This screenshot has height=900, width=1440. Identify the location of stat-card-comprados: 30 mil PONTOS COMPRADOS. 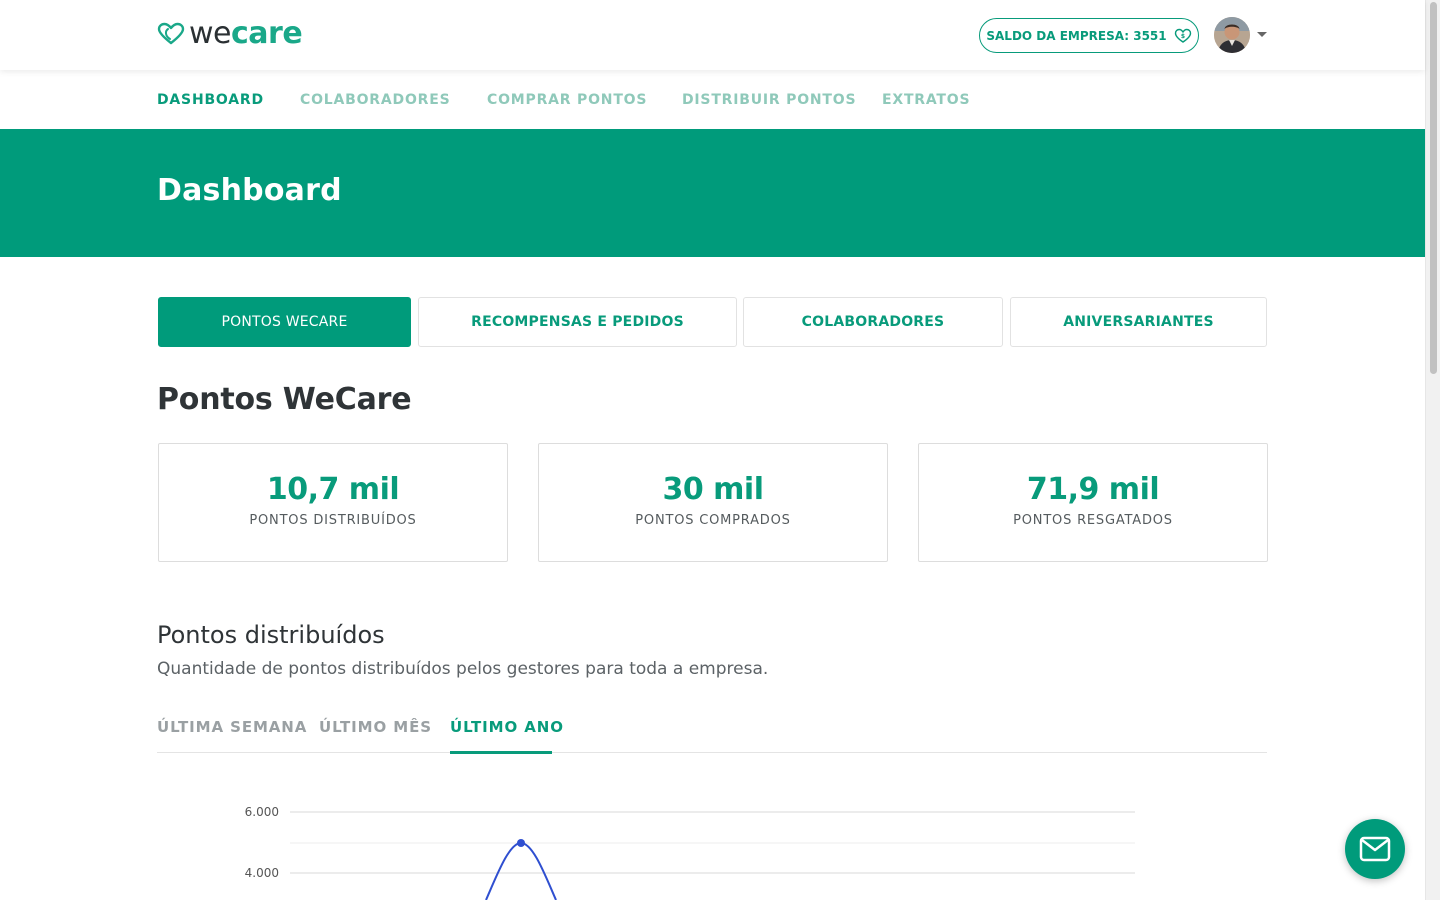
(713, 502).